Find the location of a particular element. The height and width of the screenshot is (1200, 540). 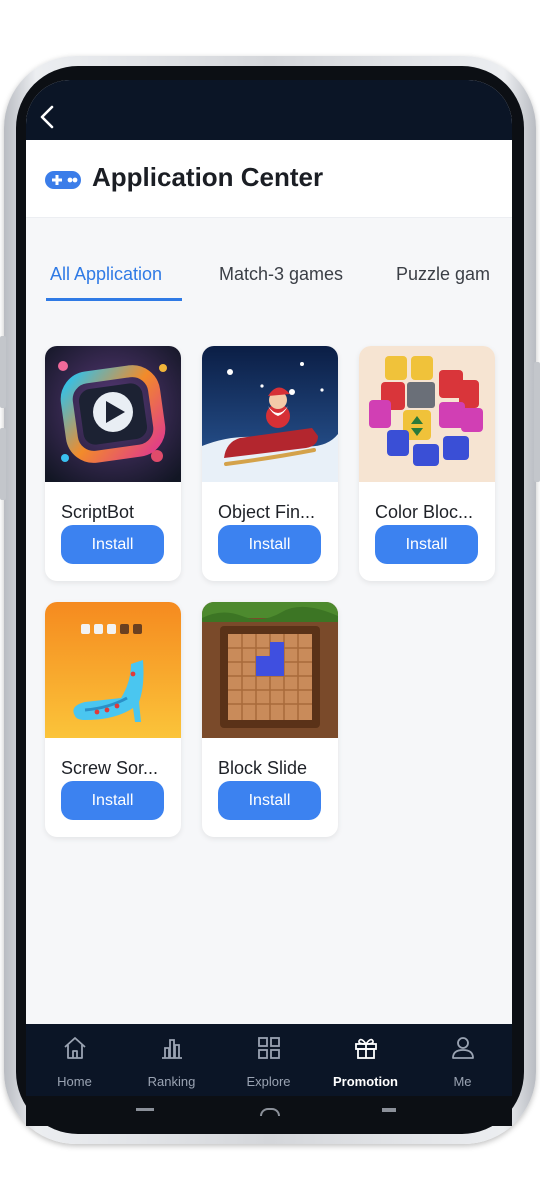

nav-label: Home is located at coordinates (74, 1081).